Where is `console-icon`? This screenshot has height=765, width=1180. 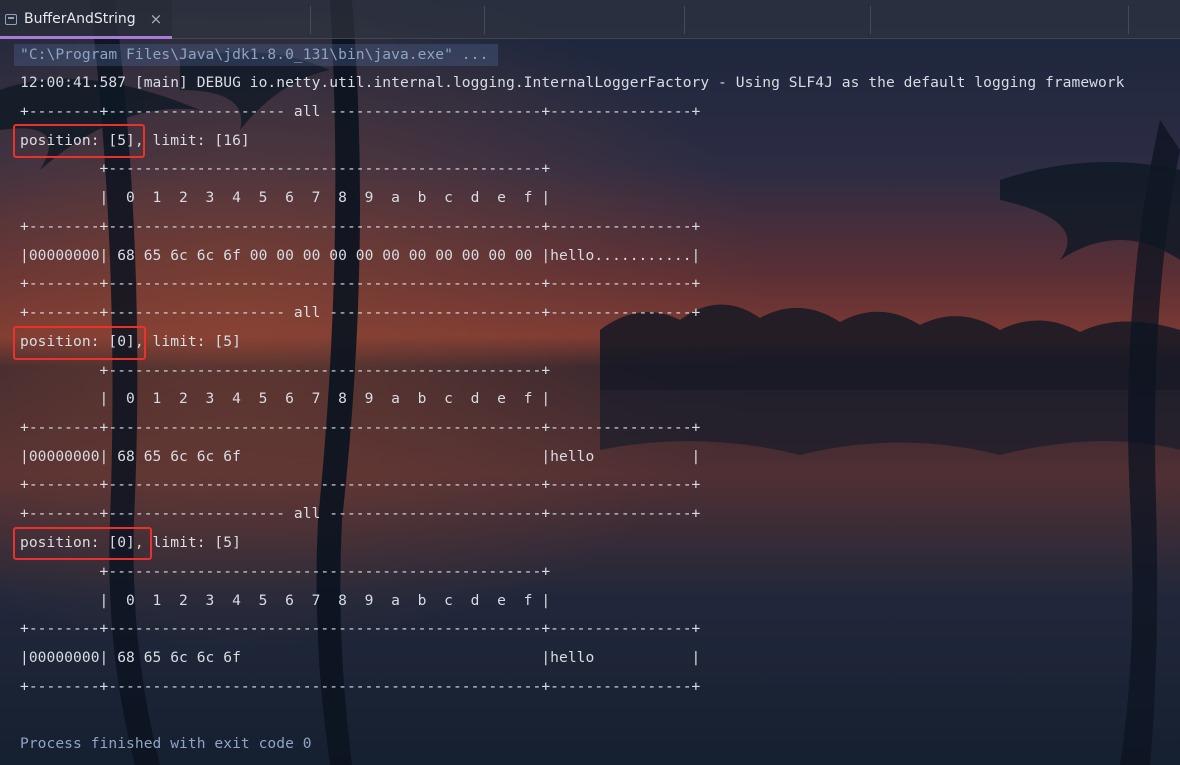 console-icon is located at coordinates (11, 19).